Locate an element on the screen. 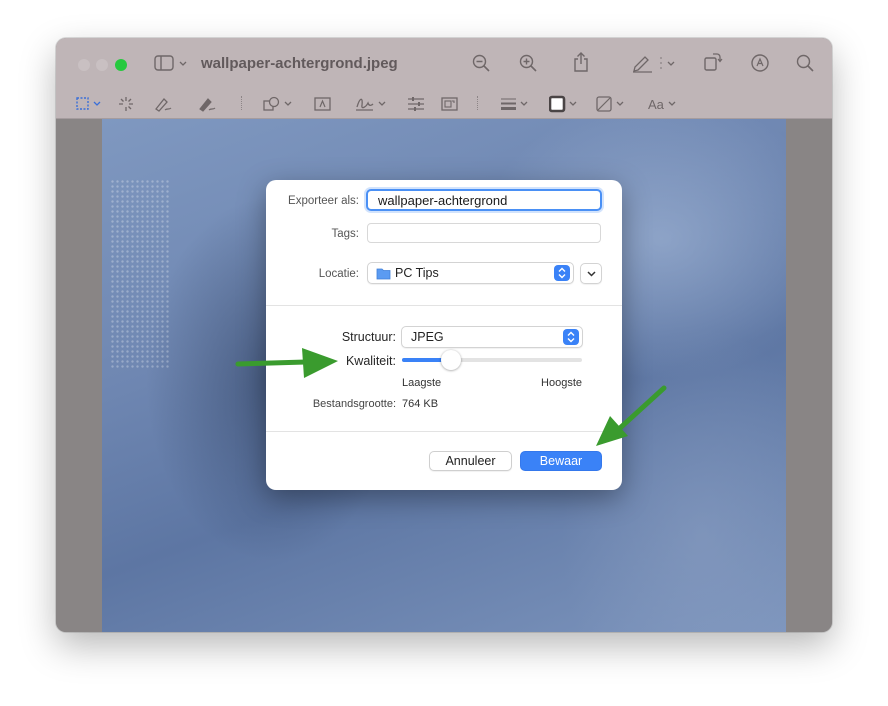 The image size is (888, 706). zoom-in-icon is located at coordinates (528, 63).